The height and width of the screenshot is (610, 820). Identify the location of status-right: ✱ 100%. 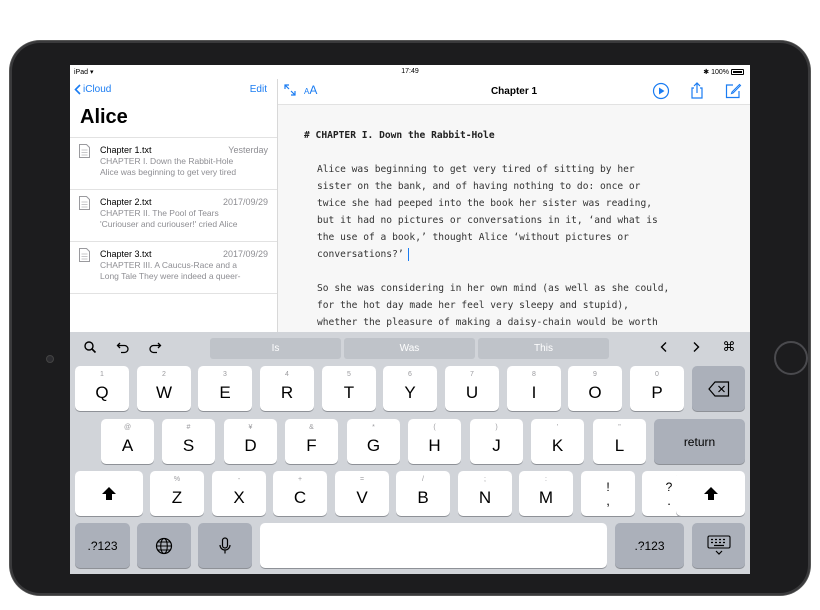
(723, 72).